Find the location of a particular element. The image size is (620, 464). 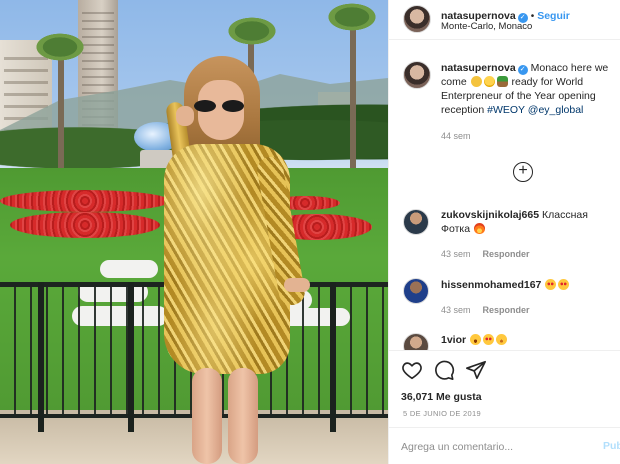

author-avatar is located at coordinates (417, 19).